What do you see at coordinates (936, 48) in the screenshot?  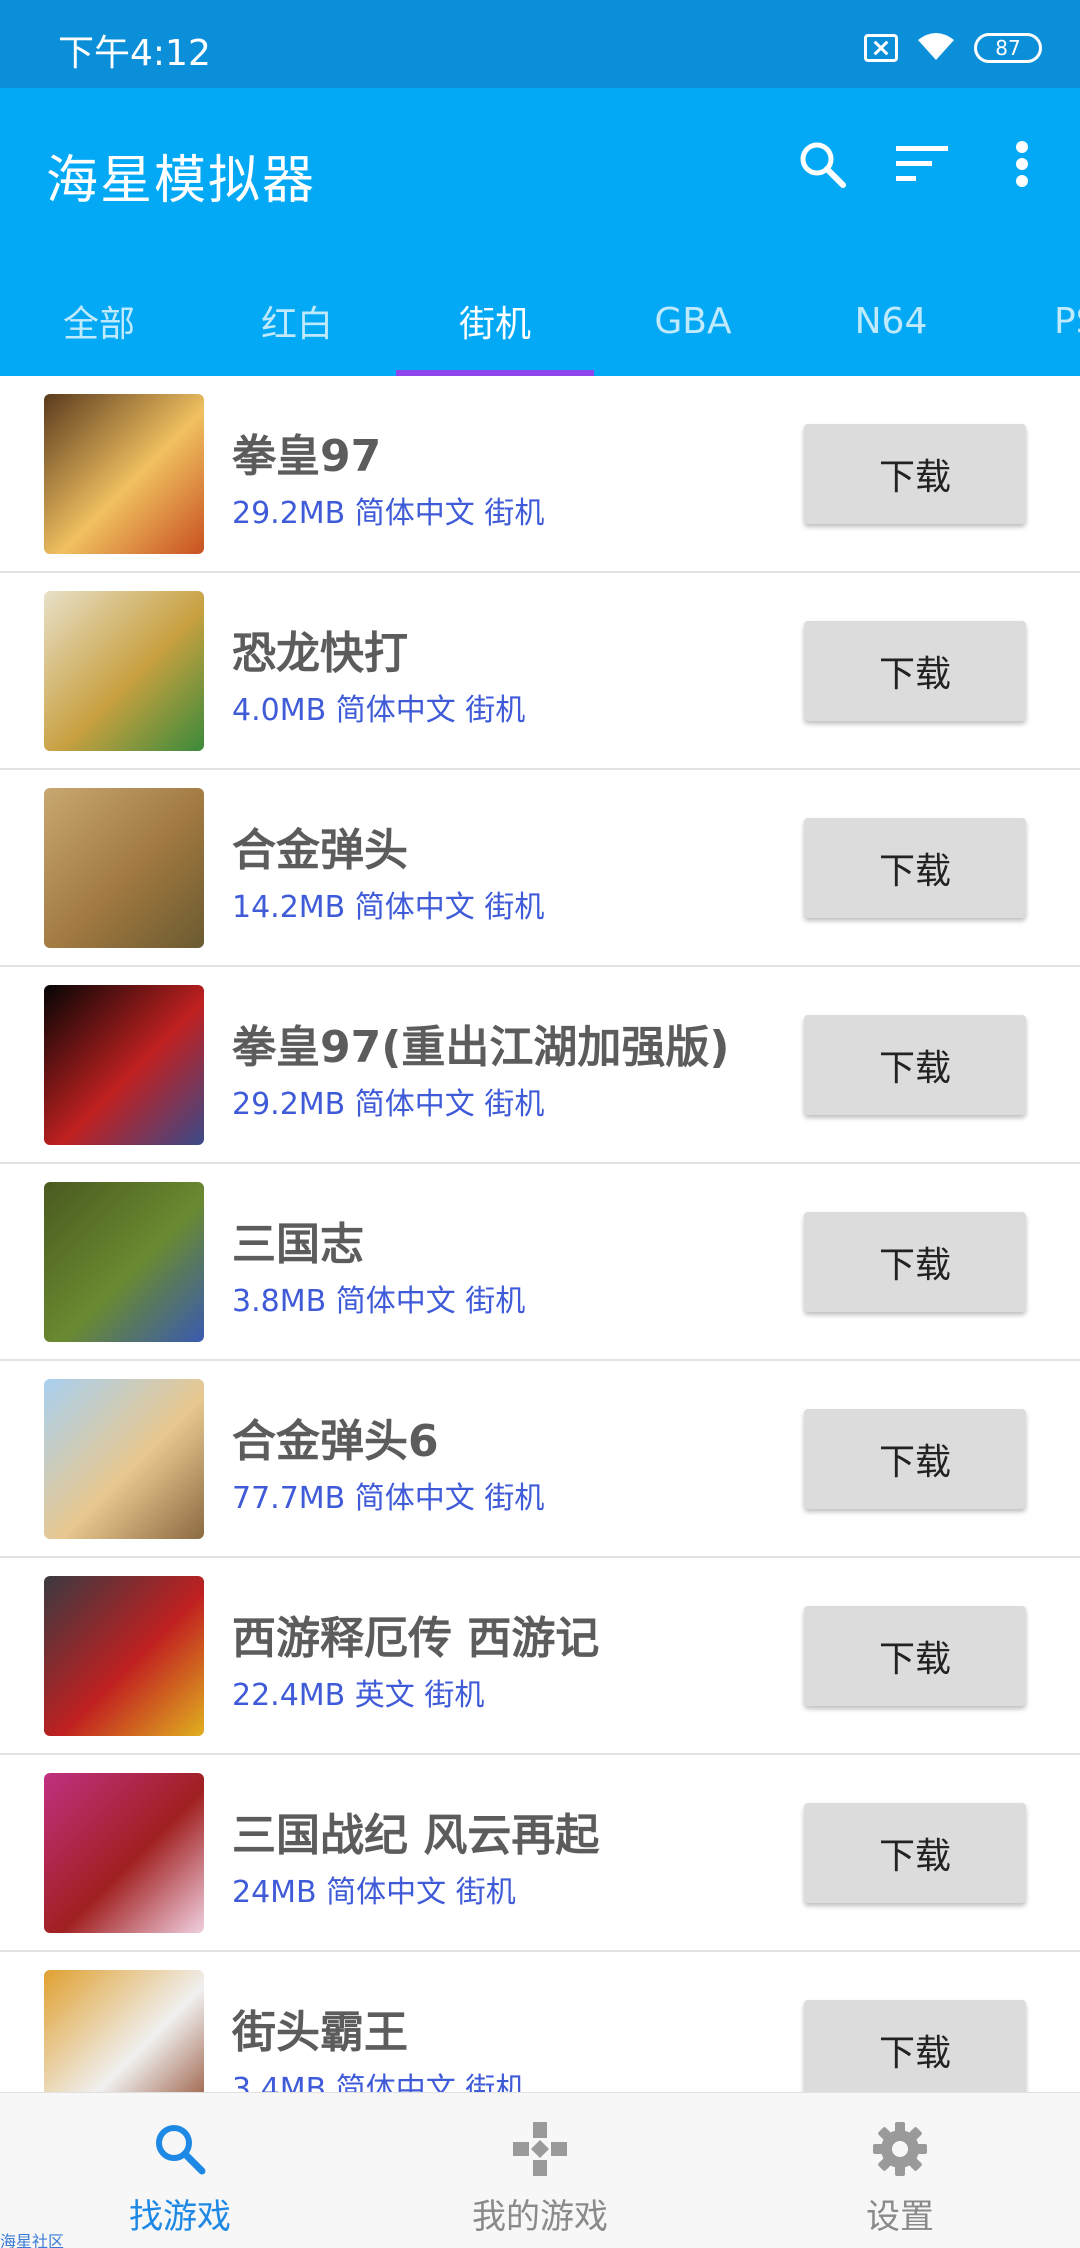 I see `wifi-icon` at bounding box center [936, 48].